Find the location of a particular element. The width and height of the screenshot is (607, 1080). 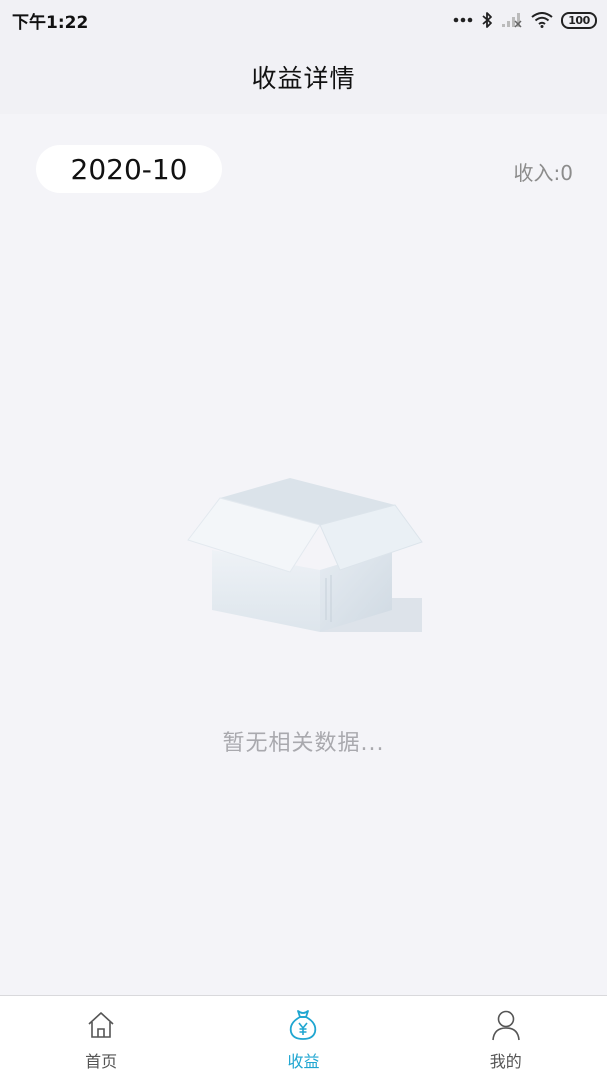

bluetooth-icon is located at coordinates (487, 20).